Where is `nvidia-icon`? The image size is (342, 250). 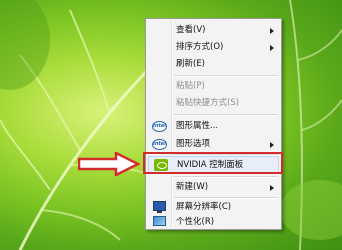
nvidia-icon is located at coordinates (161, 165).